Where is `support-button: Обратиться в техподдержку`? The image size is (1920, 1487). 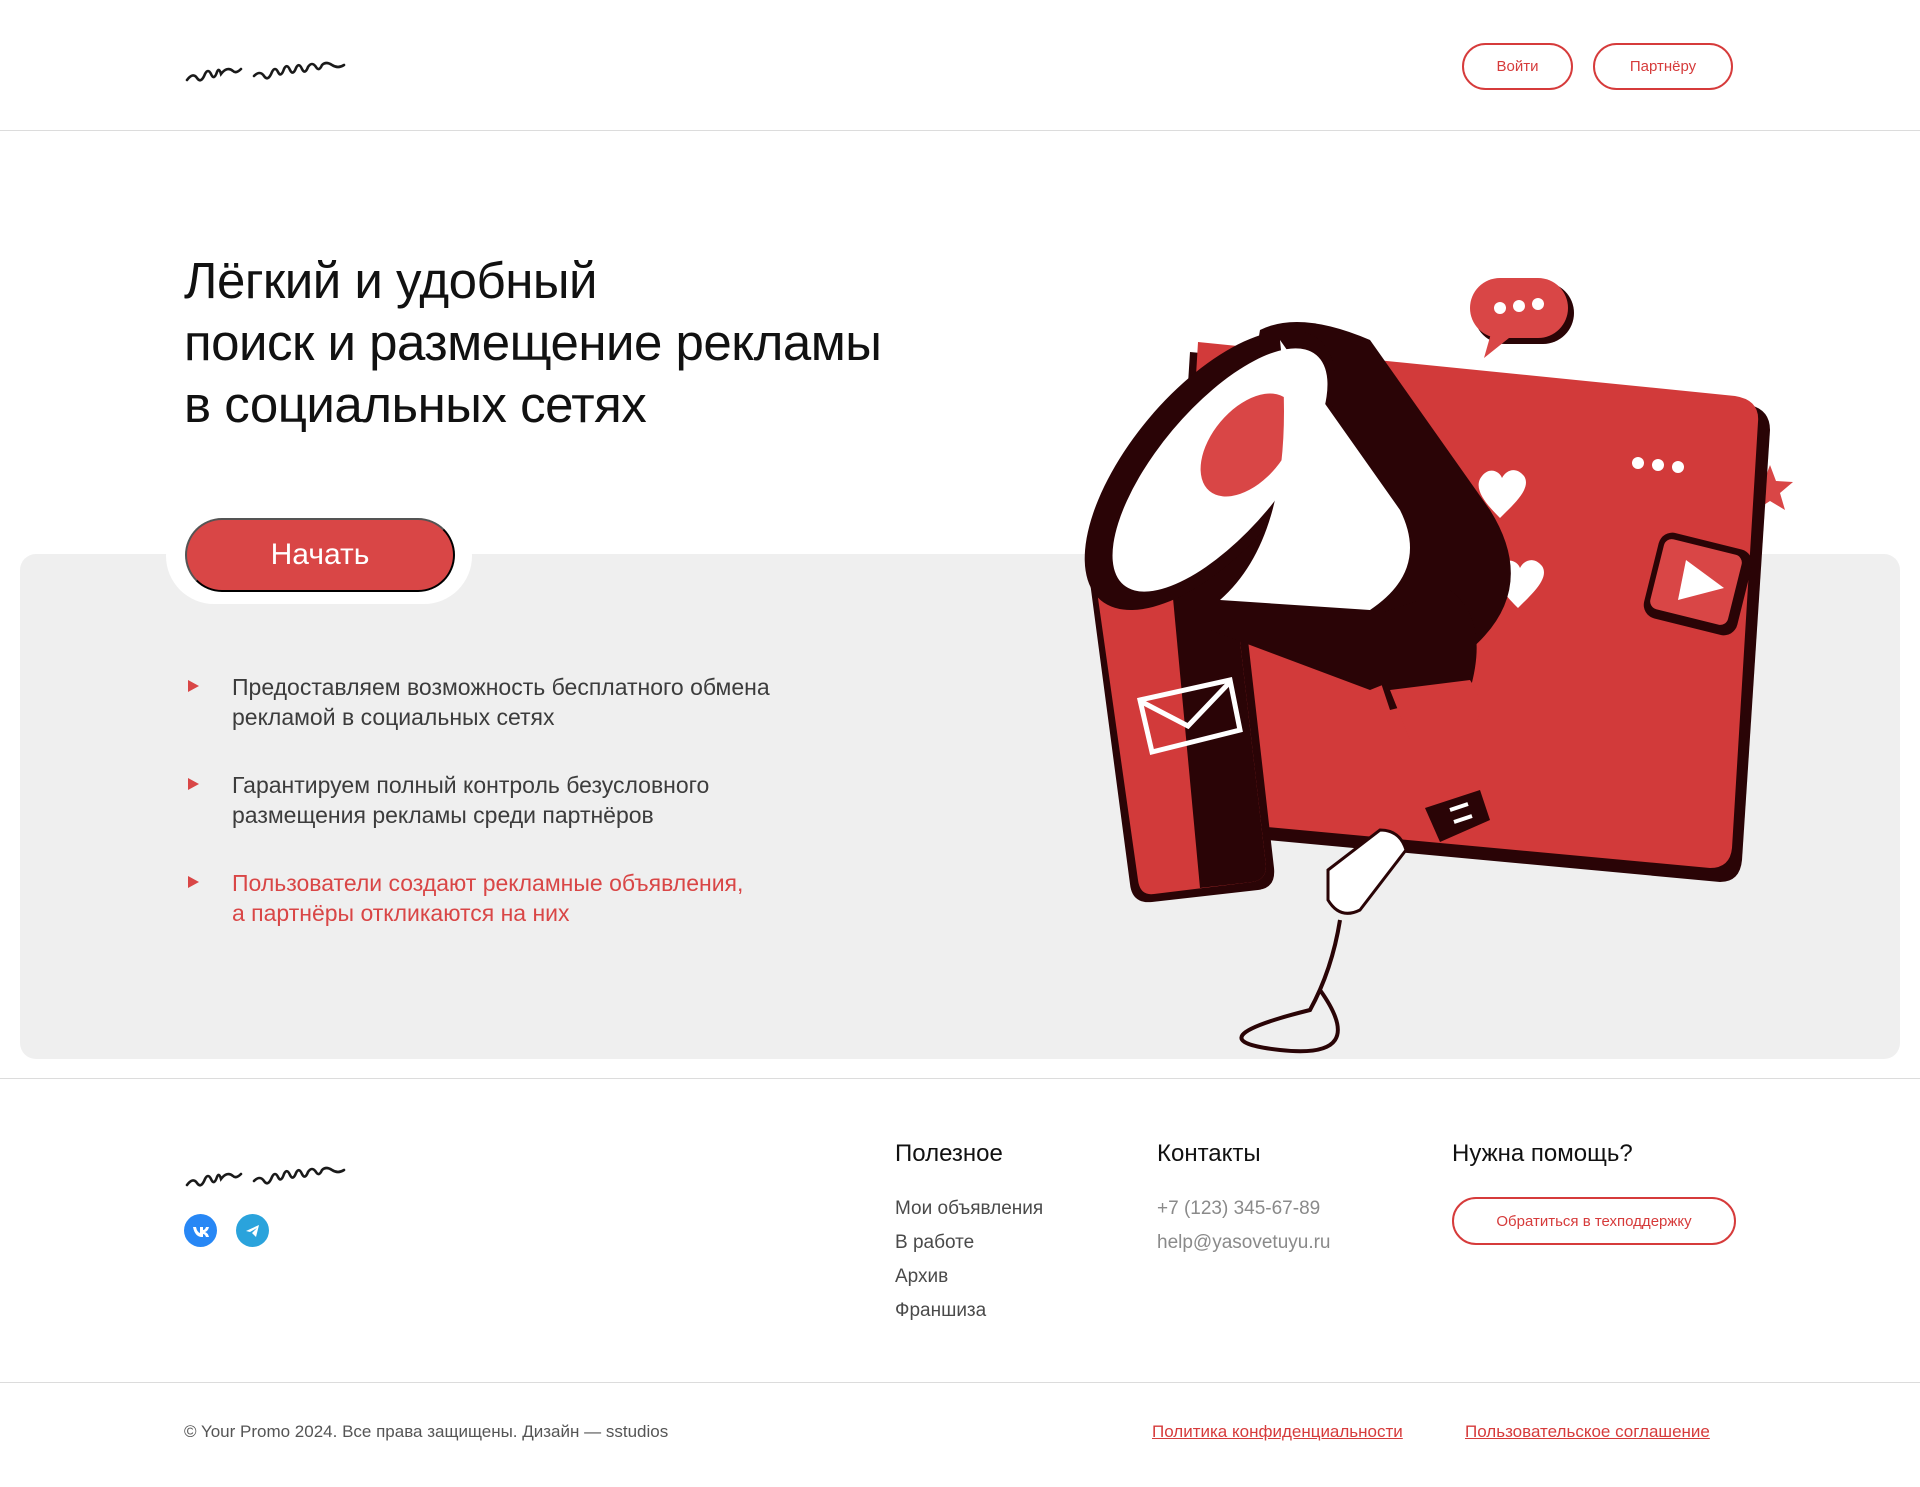 support-button: Обратиться в техподдержку is located at coordinates (1594, 1221).